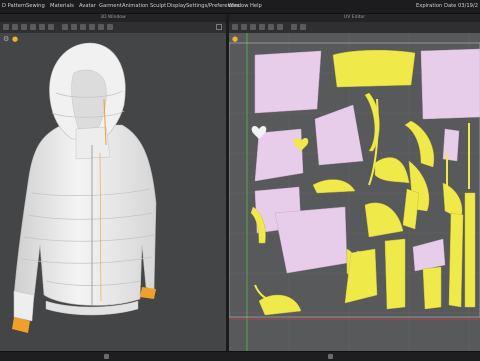  Describe the element at coordinates (93, 143) in the screenshot. I see `collar` at that location.